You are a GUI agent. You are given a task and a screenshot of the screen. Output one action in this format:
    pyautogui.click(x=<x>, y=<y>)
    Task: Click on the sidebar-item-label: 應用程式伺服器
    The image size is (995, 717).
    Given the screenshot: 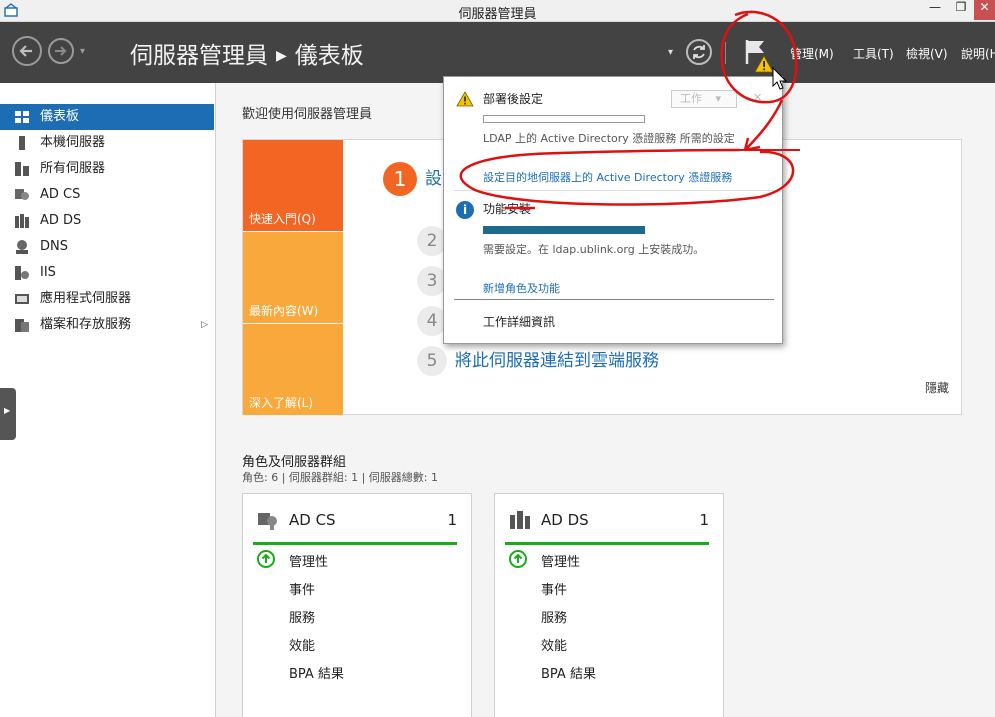 What is the action you would take?
    pyautogui.click(x=86, y=298)
    